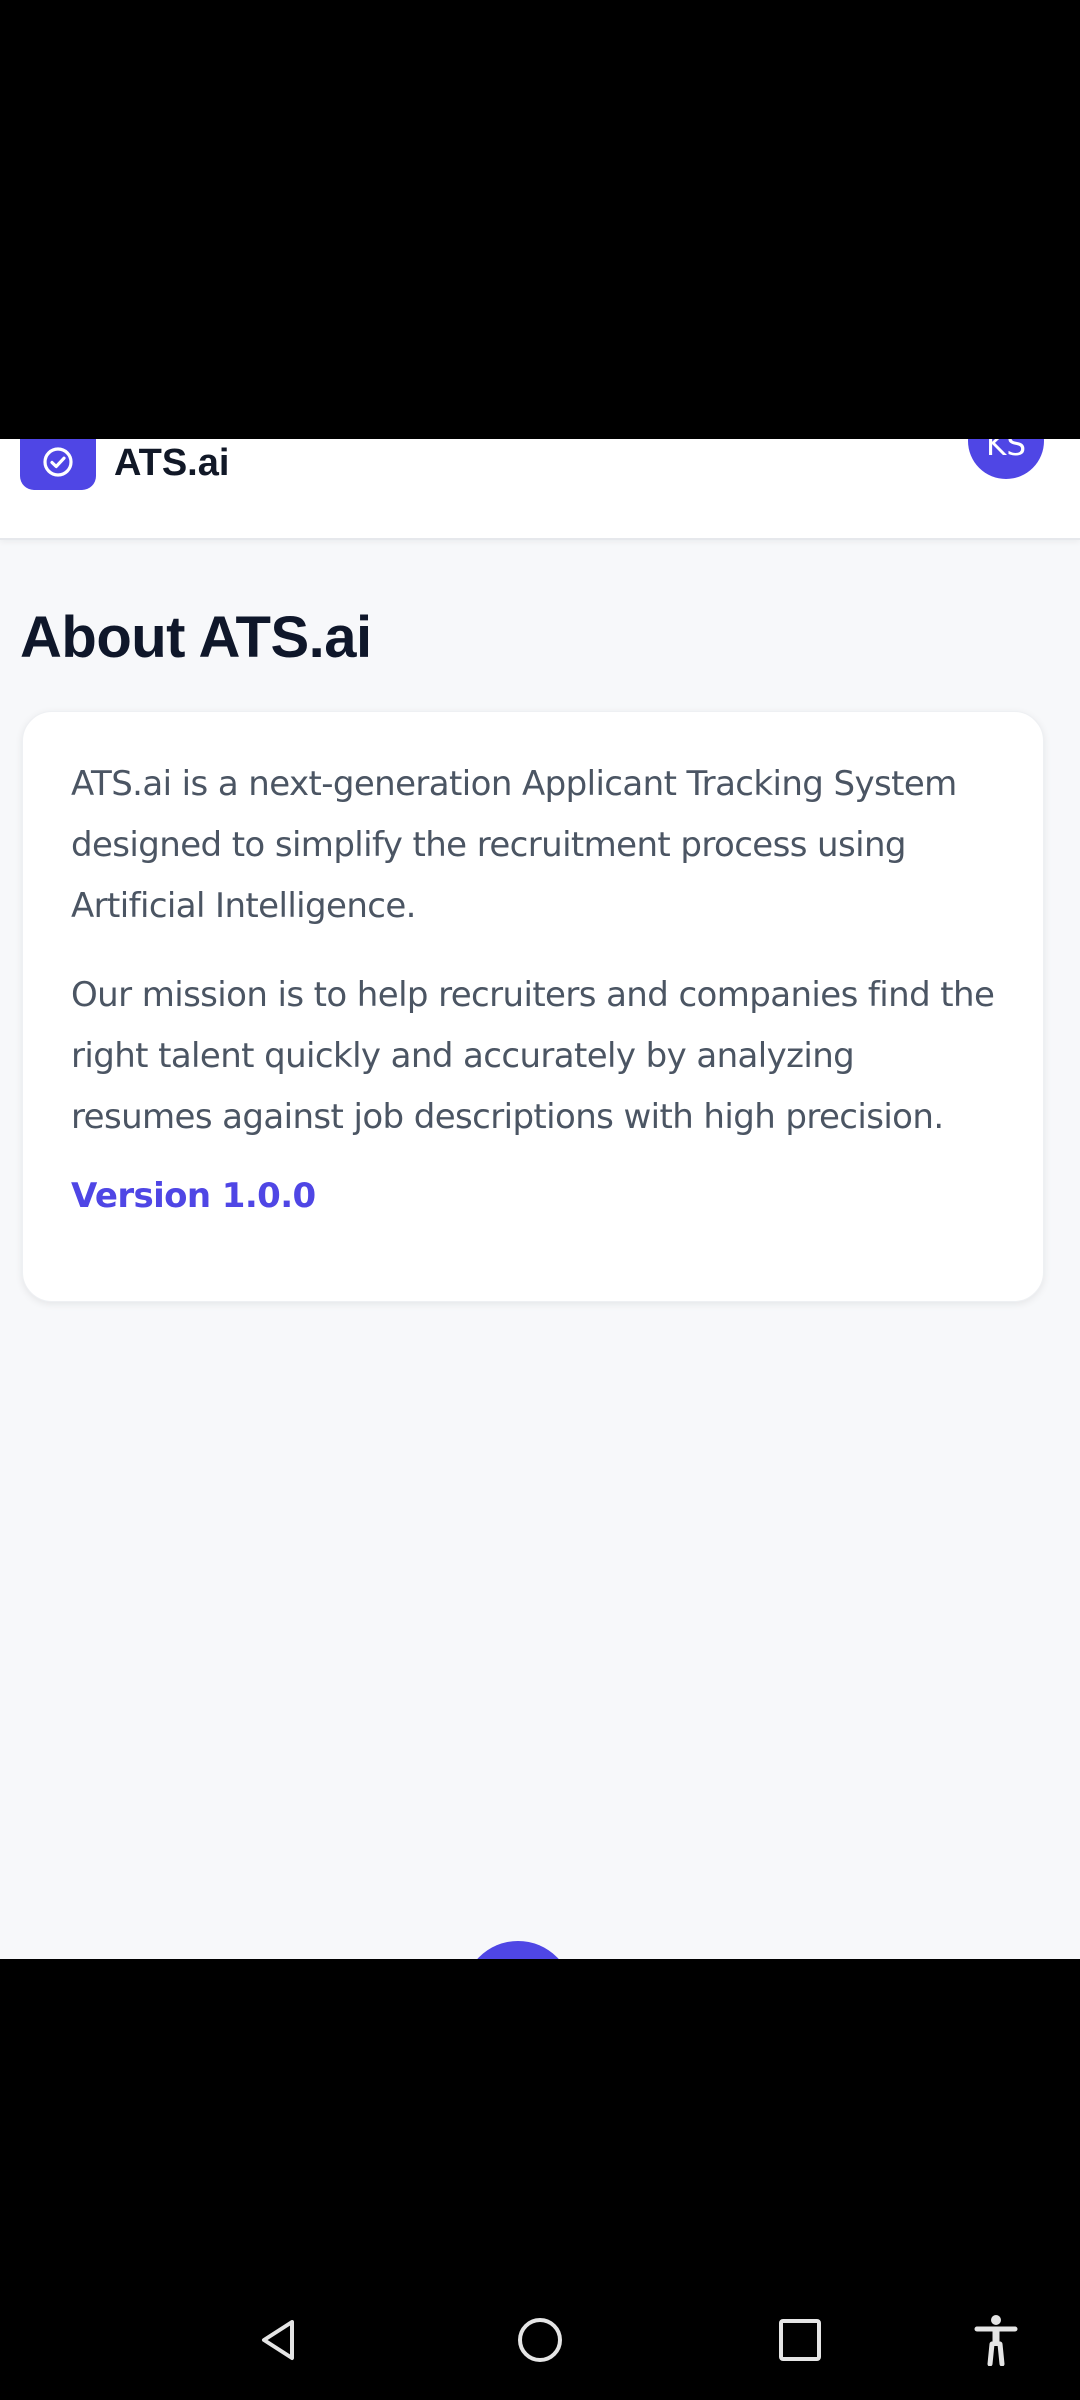 Image resolution: width=1080 pixels, height=2400 pixels. I want to click on logo, so click(58, 464).